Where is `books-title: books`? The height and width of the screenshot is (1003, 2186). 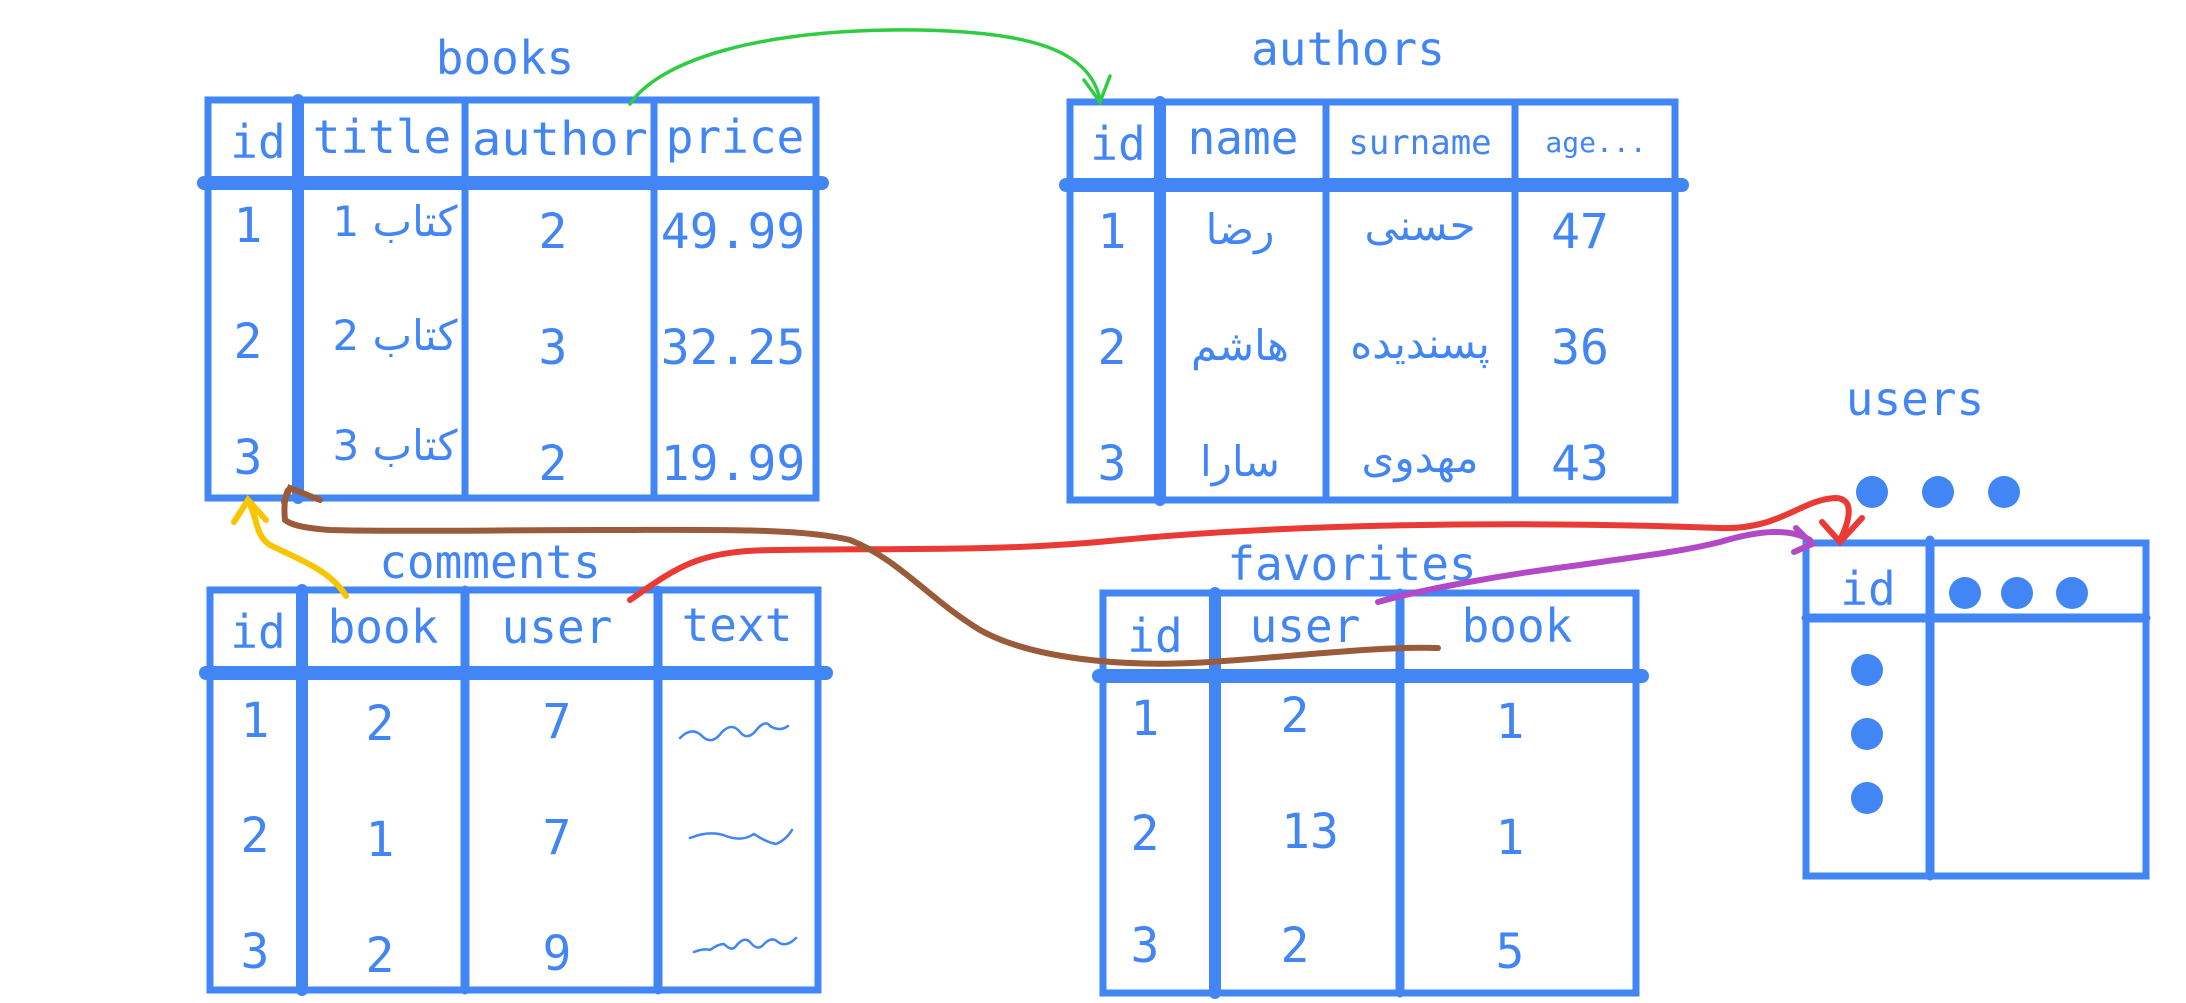
books-title: books is located at coordinates (505, 58).